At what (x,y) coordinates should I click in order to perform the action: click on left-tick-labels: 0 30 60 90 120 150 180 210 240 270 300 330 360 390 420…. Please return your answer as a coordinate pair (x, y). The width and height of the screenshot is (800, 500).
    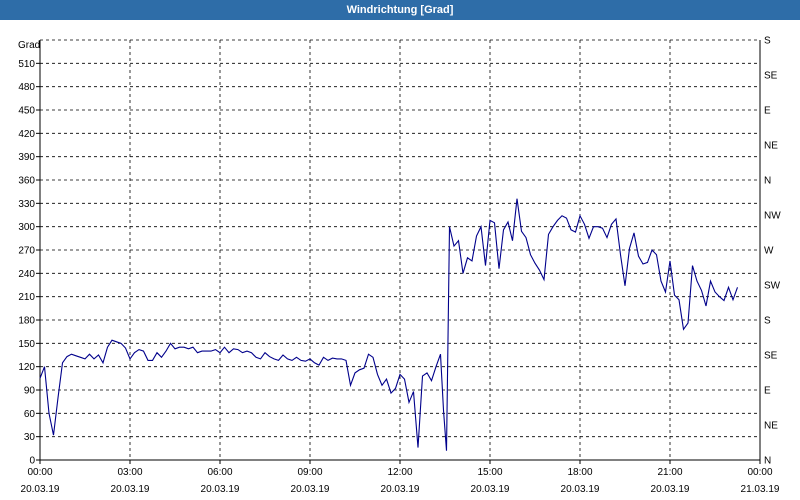
    Looking at the image, I should click on (26, 263).